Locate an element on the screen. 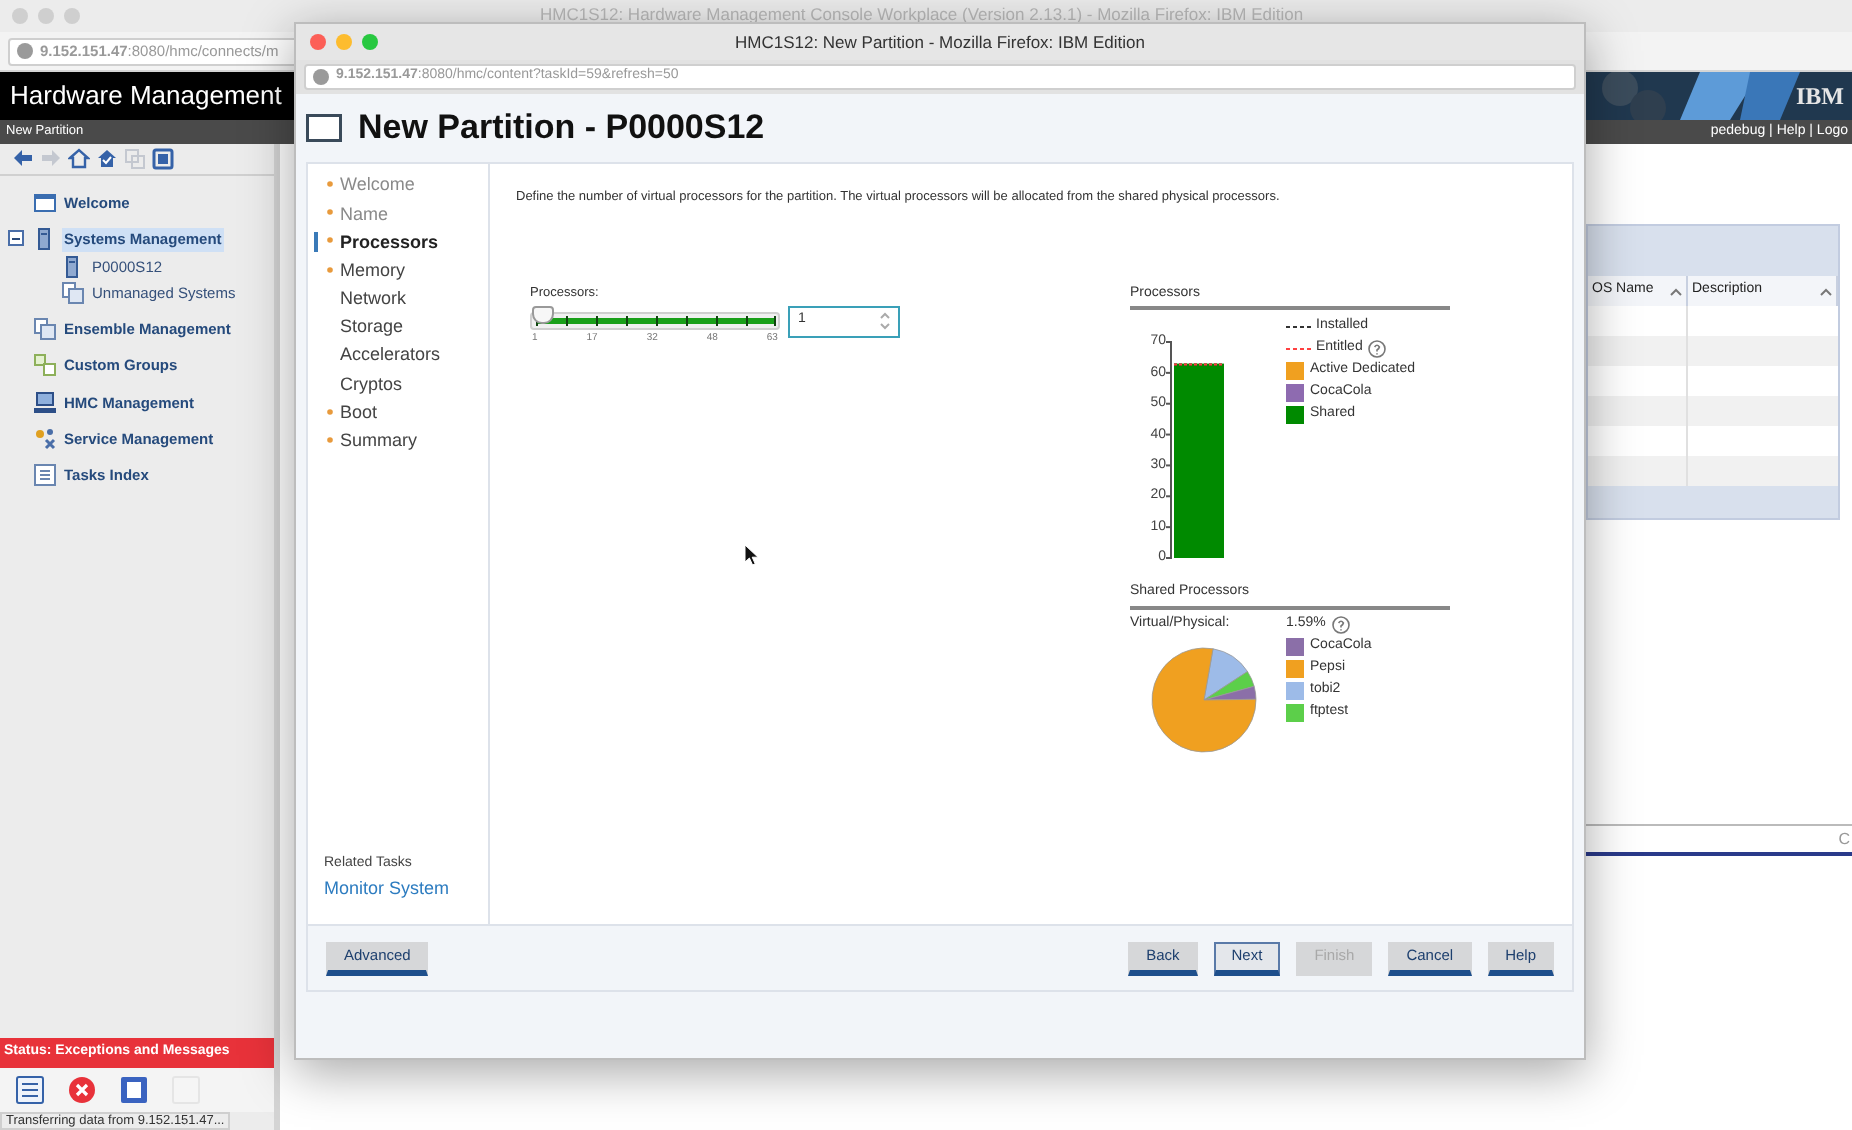 The image size is (1852, 1130). app-title: Hardware Management is located at coordinates (145, 96).